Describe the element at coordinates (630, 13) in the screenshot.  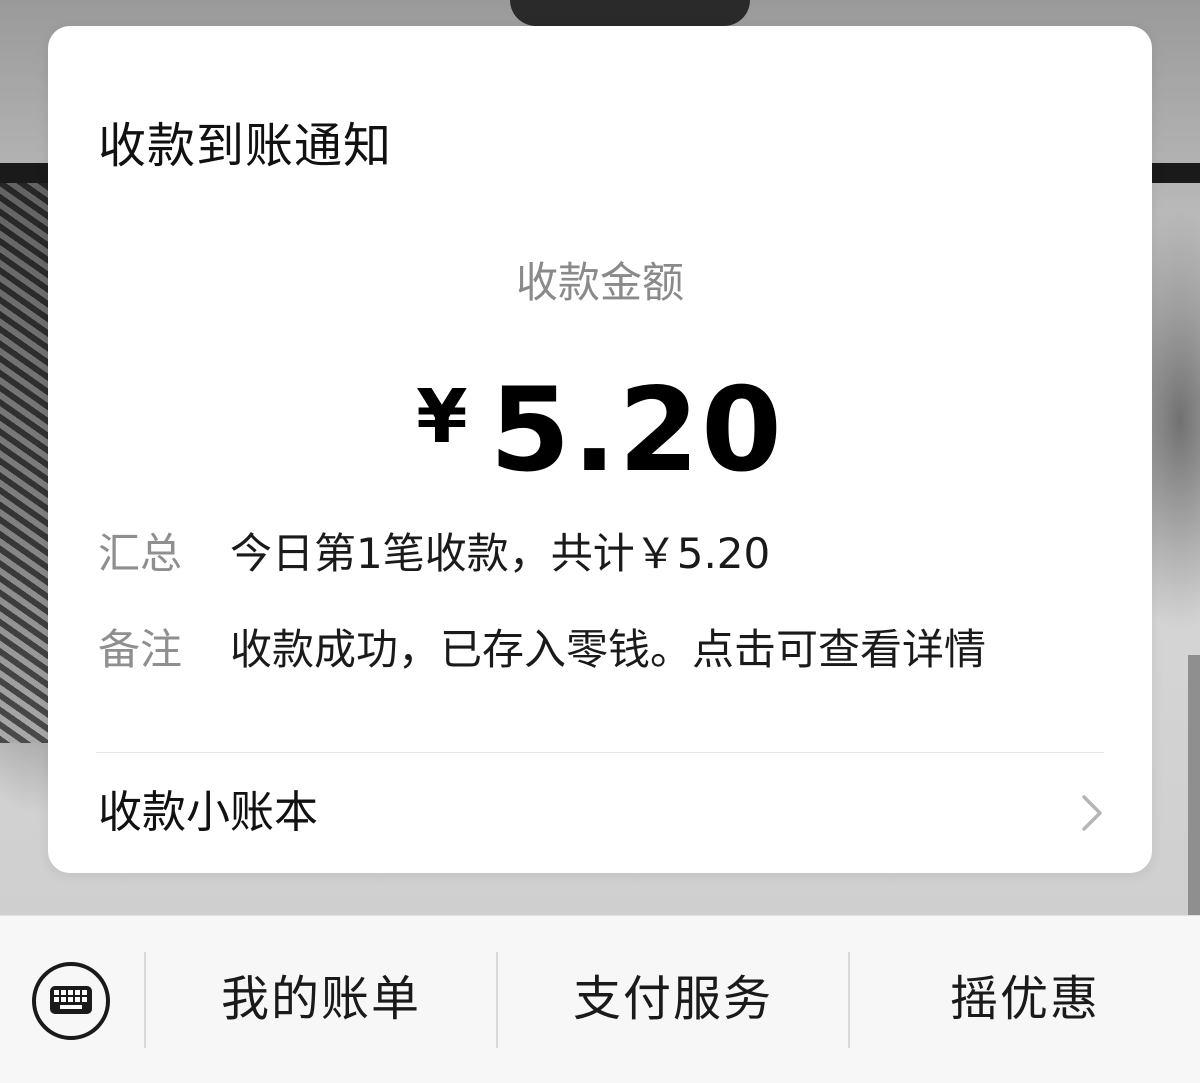
I see `background-photo-shape` at that location.